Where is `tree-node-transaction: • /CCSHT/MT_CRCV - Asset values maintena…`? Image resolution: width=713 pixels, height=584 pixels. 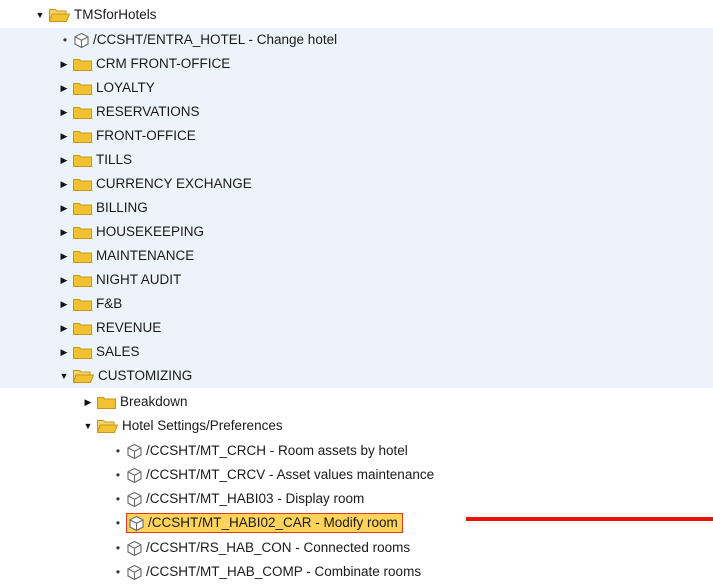
tree-node-transaction: • /CCSHT/MT_CRCV - Asset values maintena… is located at coordinates (356, 475).